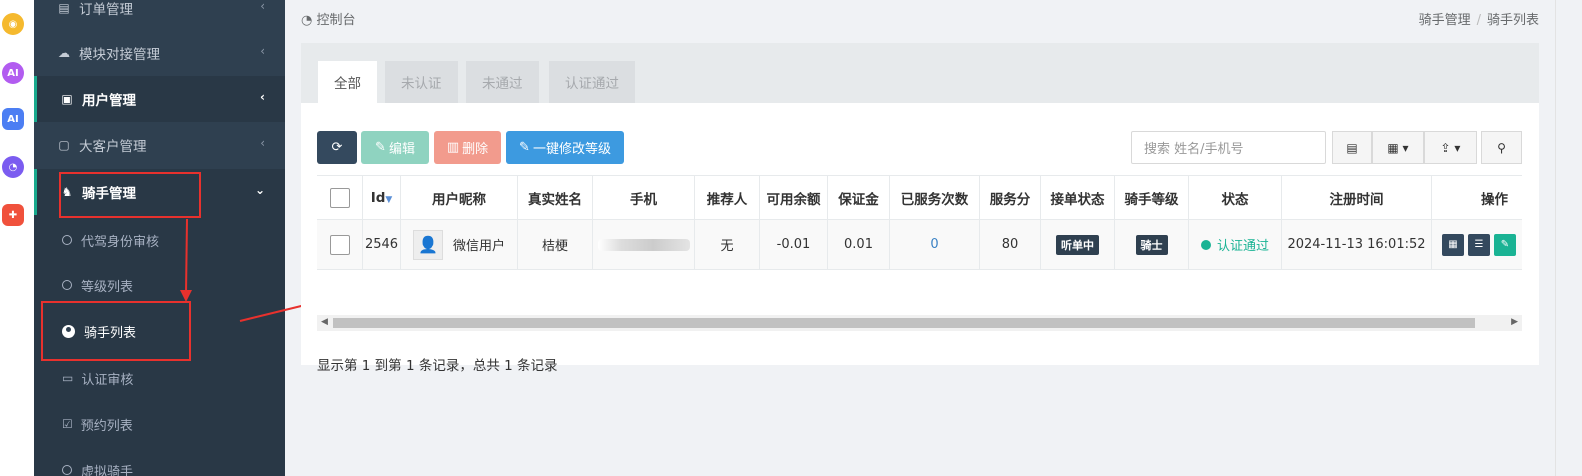 The height and width of the screenshot is (476, 1582). I want to click on columns-button: ▦ ▾, so click(1398, 147).